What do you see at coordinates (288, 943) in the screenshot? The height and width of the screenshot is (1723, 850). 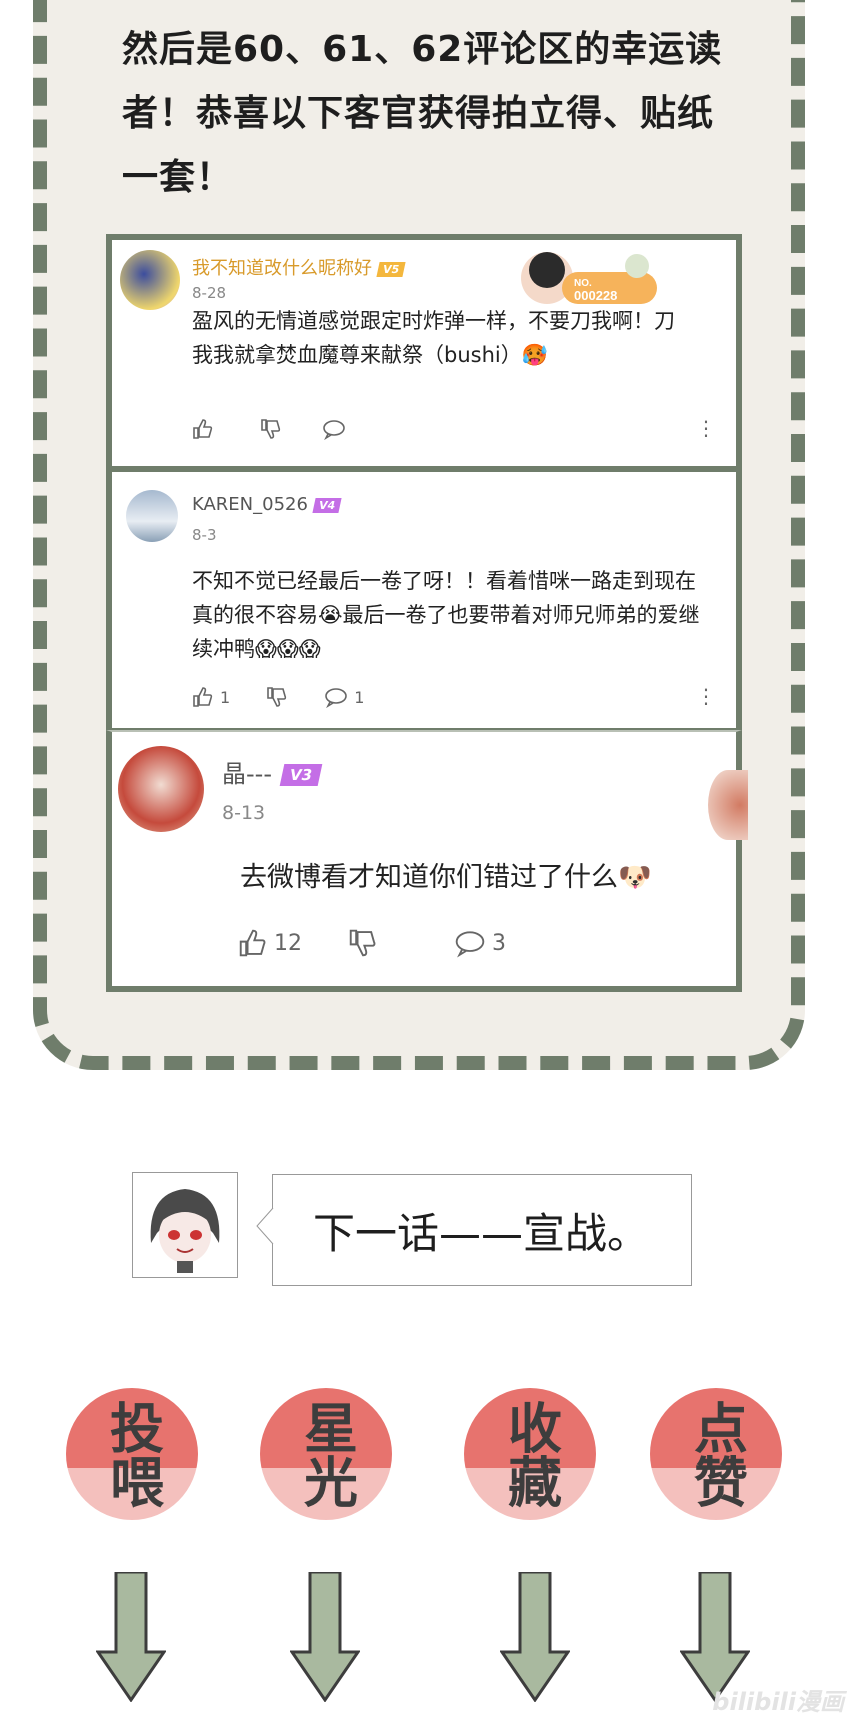 I see `like-count: 12` at bounding box center [288, 943].